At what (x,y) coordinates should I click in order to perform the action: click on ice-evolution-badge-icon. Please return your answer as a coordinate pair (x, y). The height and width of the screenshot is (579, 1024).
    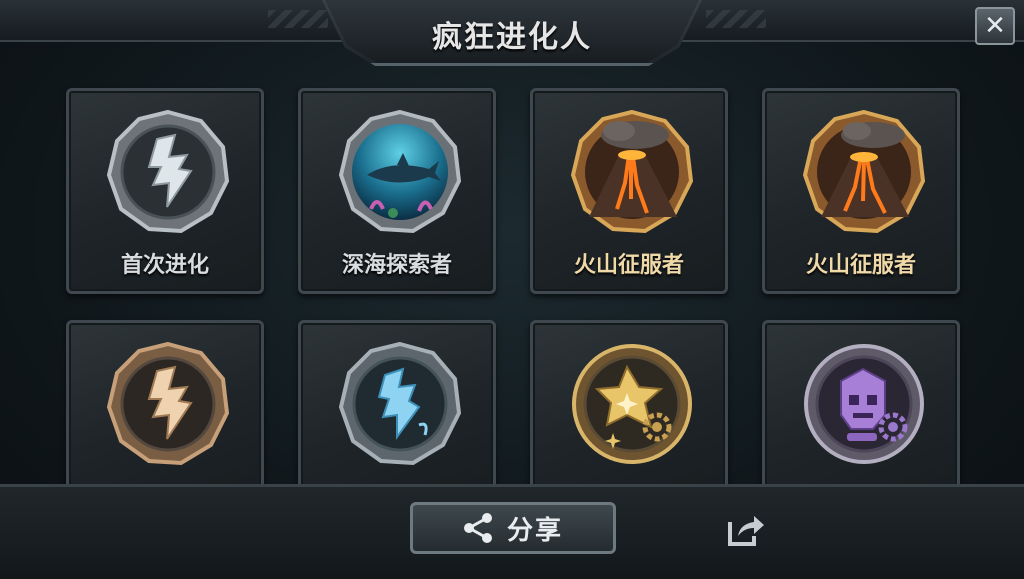
    Looking at the image, I should click on (400, 403).